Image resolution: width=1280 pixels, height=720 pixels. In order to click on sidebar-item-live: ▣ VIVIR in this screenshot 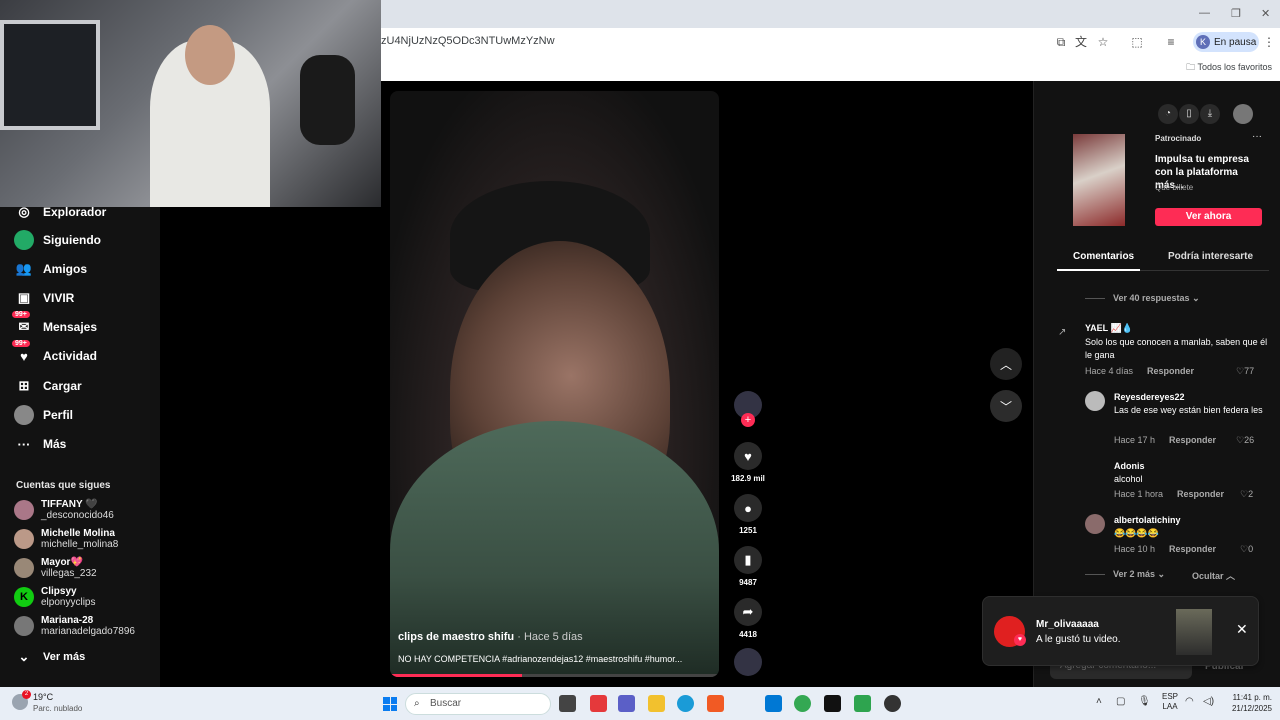, I will do `click(44, 298)`.